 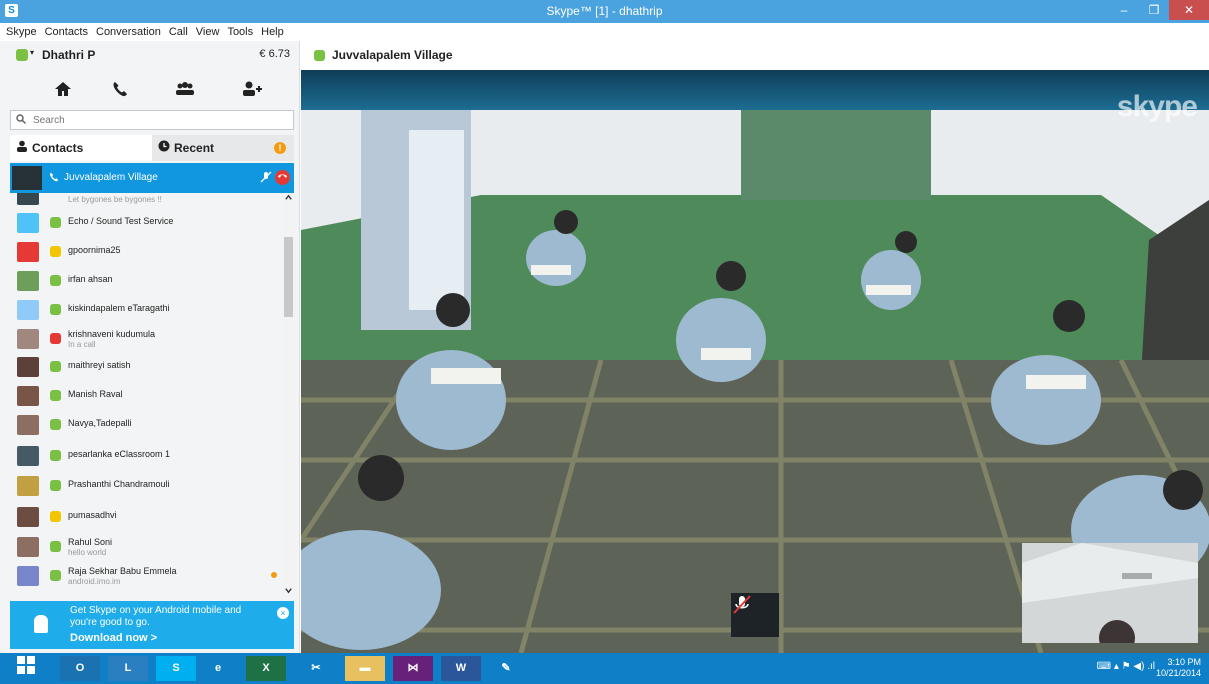 I want to click on notification-icon: !, so click(x=280, y=148).